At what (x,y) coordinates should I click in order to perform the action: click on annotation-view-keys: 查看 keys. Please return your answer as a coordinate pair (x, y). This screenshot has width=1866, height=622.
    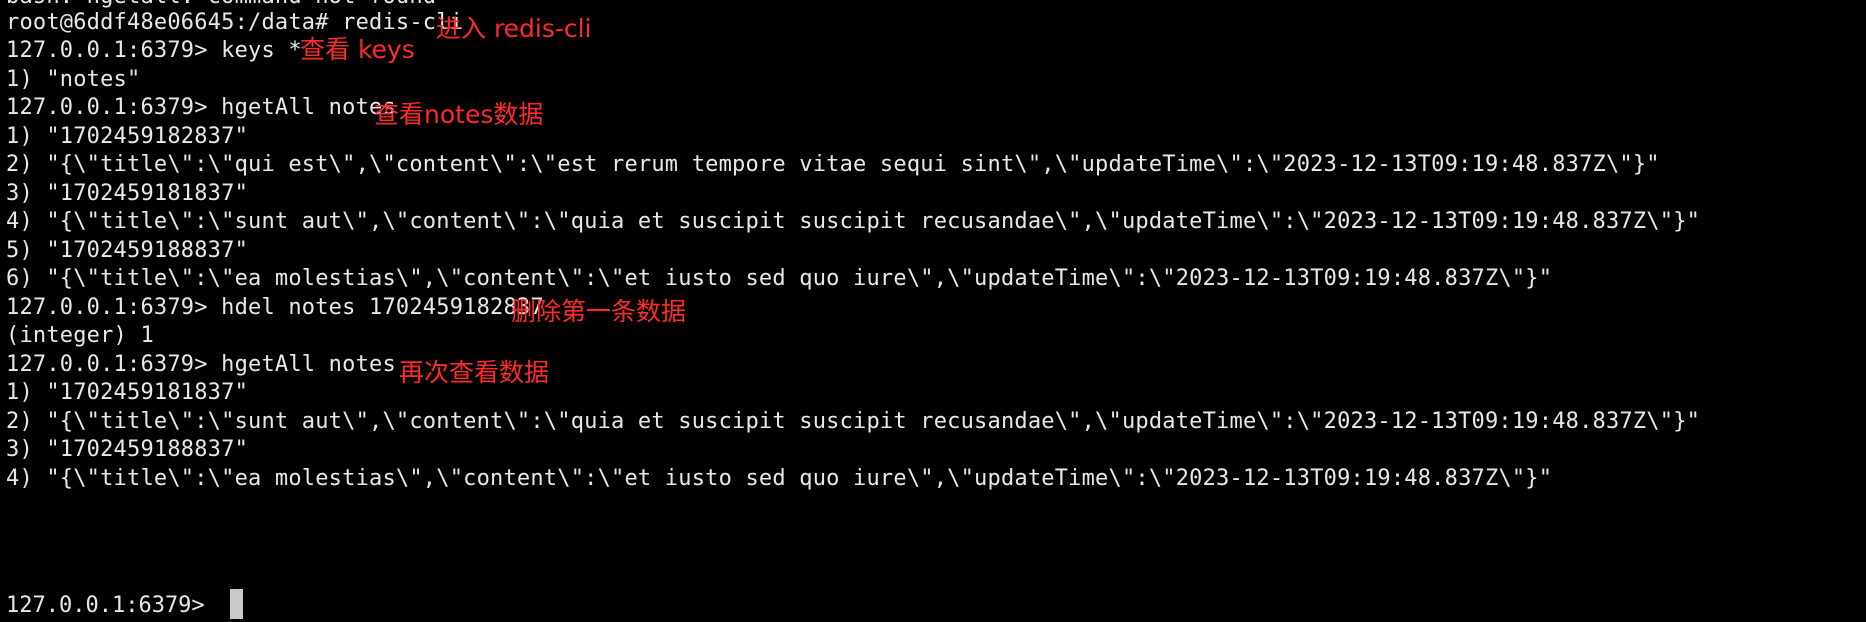
    Looking at the image, I should click on (357, 49).